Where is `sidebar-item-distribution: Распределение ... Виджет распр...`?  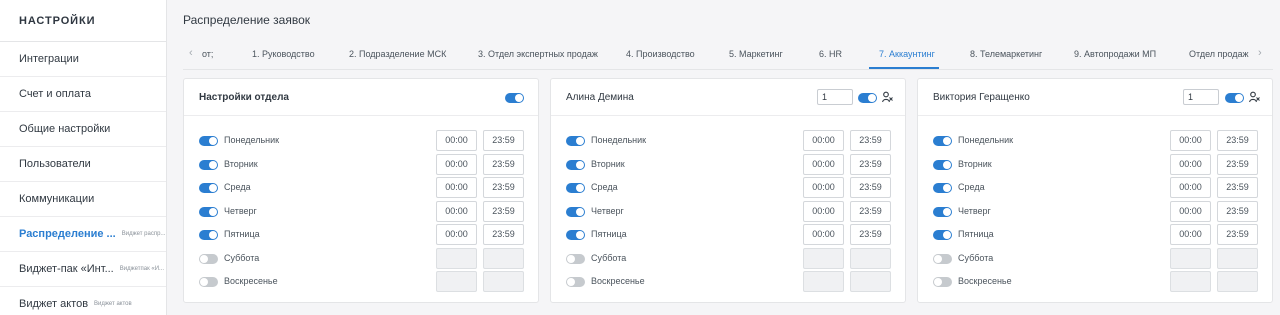
sidebar-item-distribution: Распределение ... Виджет распр... is located at coordinates (83, 234).